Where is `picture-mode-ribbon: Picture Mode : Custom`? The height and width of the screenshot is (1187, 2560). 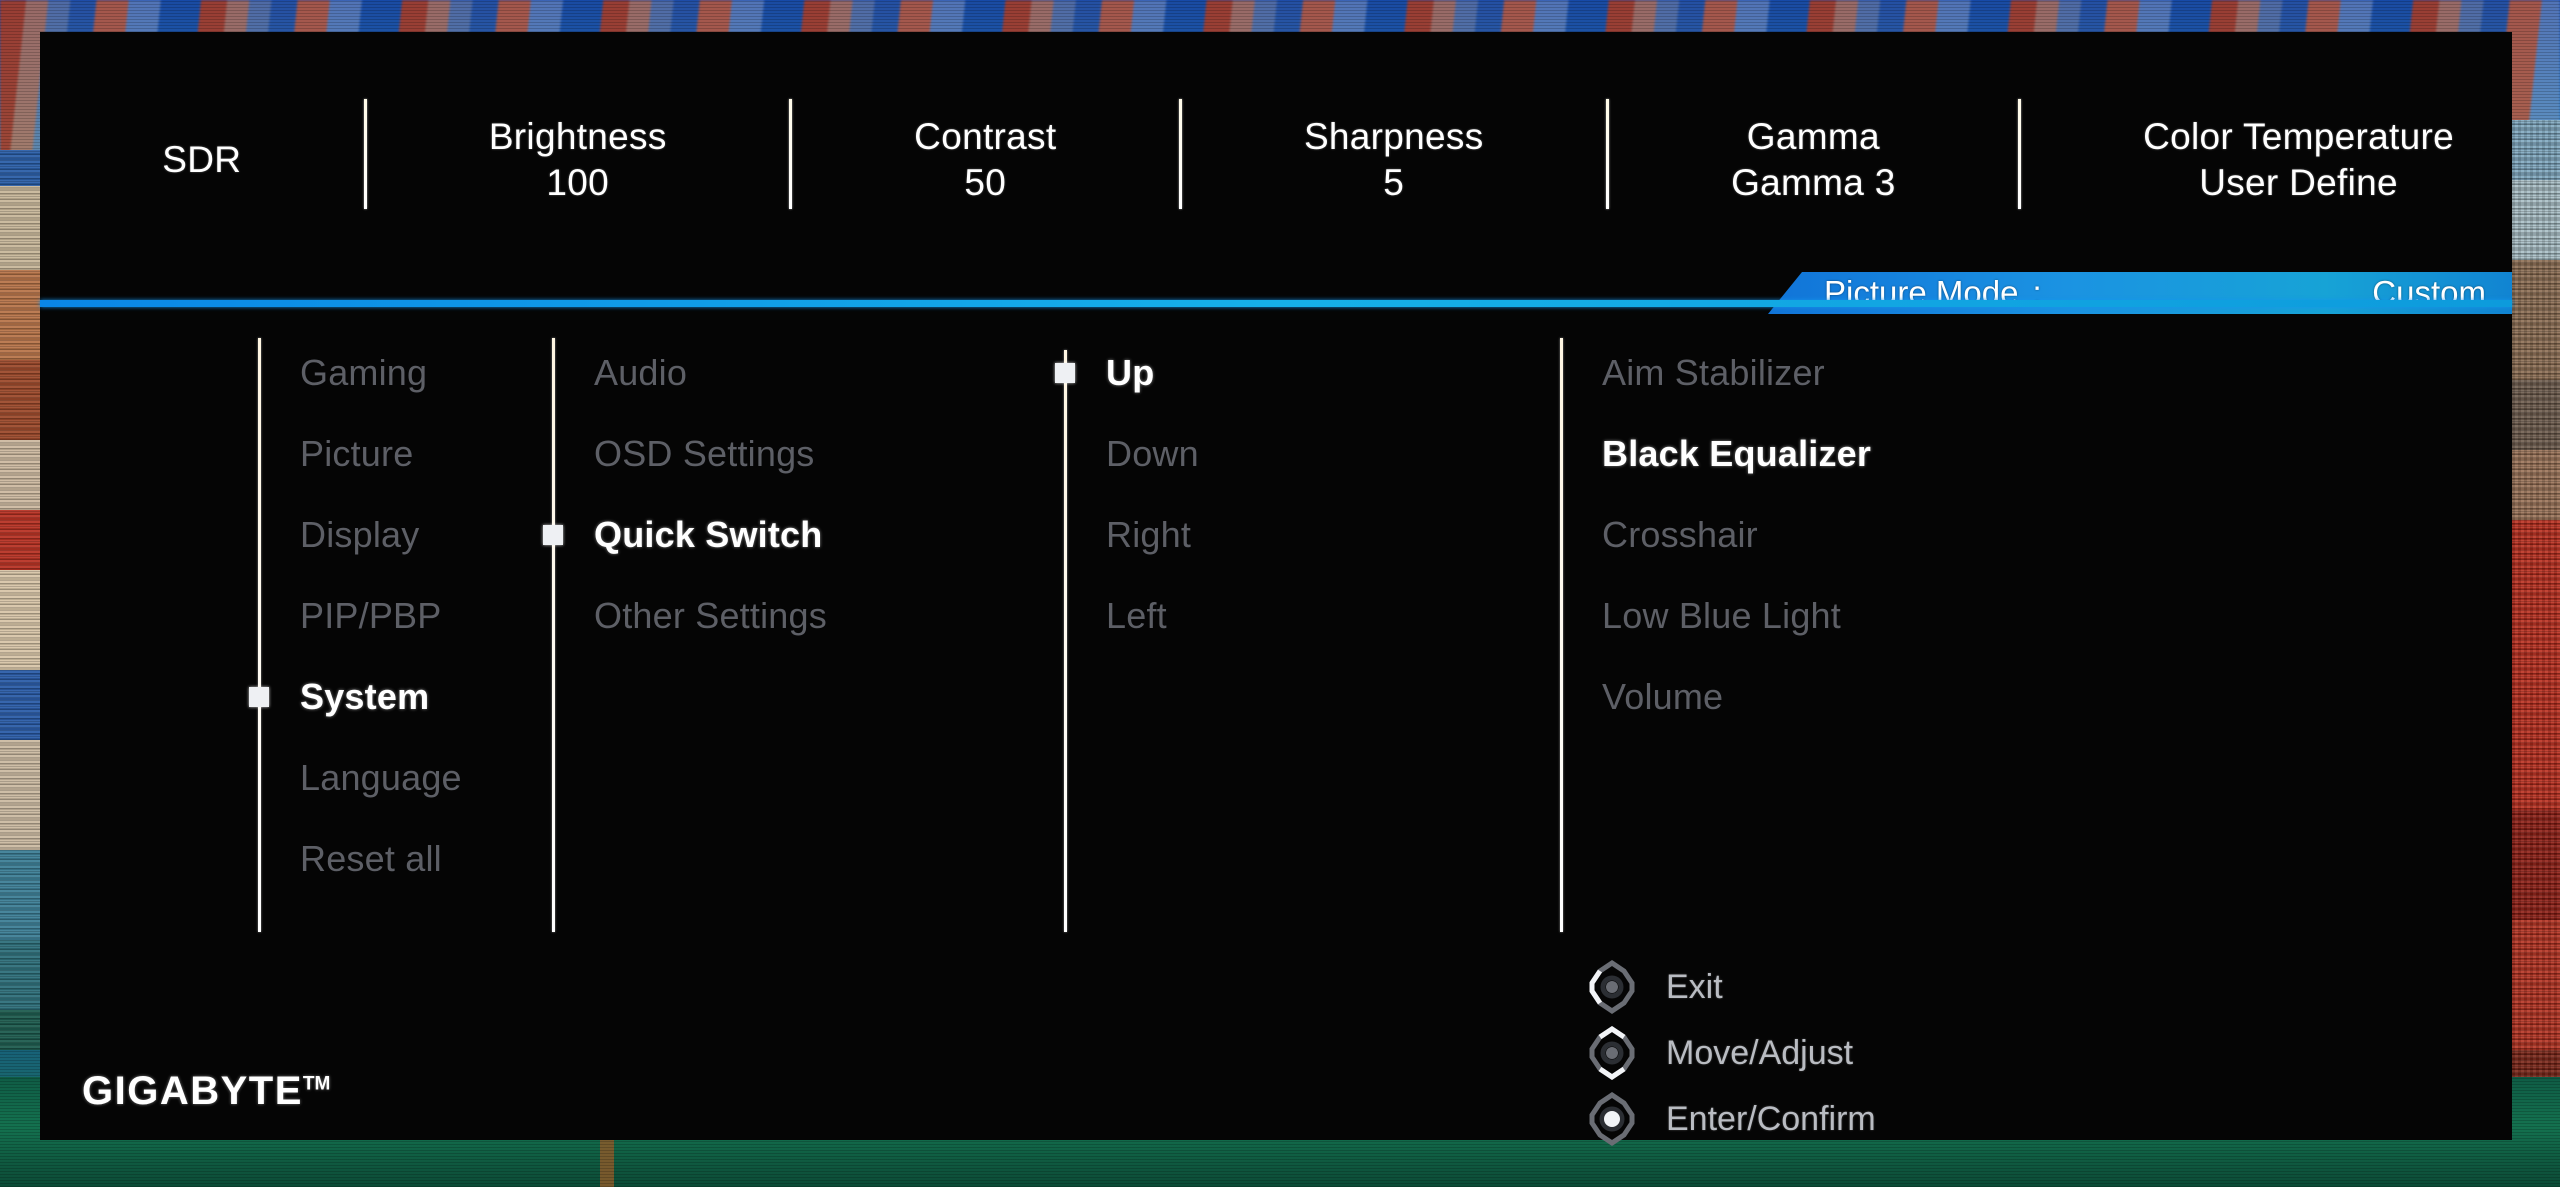
picture-mode-ribbon: Picture Mode : Custom is located at coordinates (2140, 293).